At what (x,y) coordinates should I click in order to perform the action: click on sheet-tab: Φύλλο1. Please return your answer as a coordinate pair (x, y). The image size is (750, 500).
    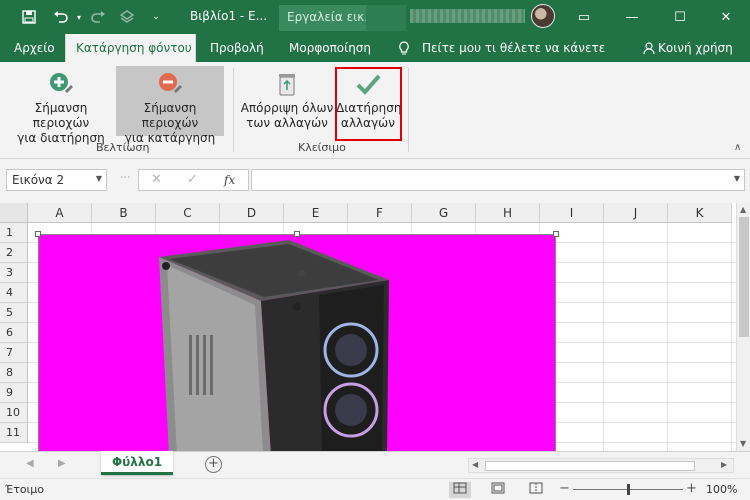
    Looking at the image, I should click on (137, 463).